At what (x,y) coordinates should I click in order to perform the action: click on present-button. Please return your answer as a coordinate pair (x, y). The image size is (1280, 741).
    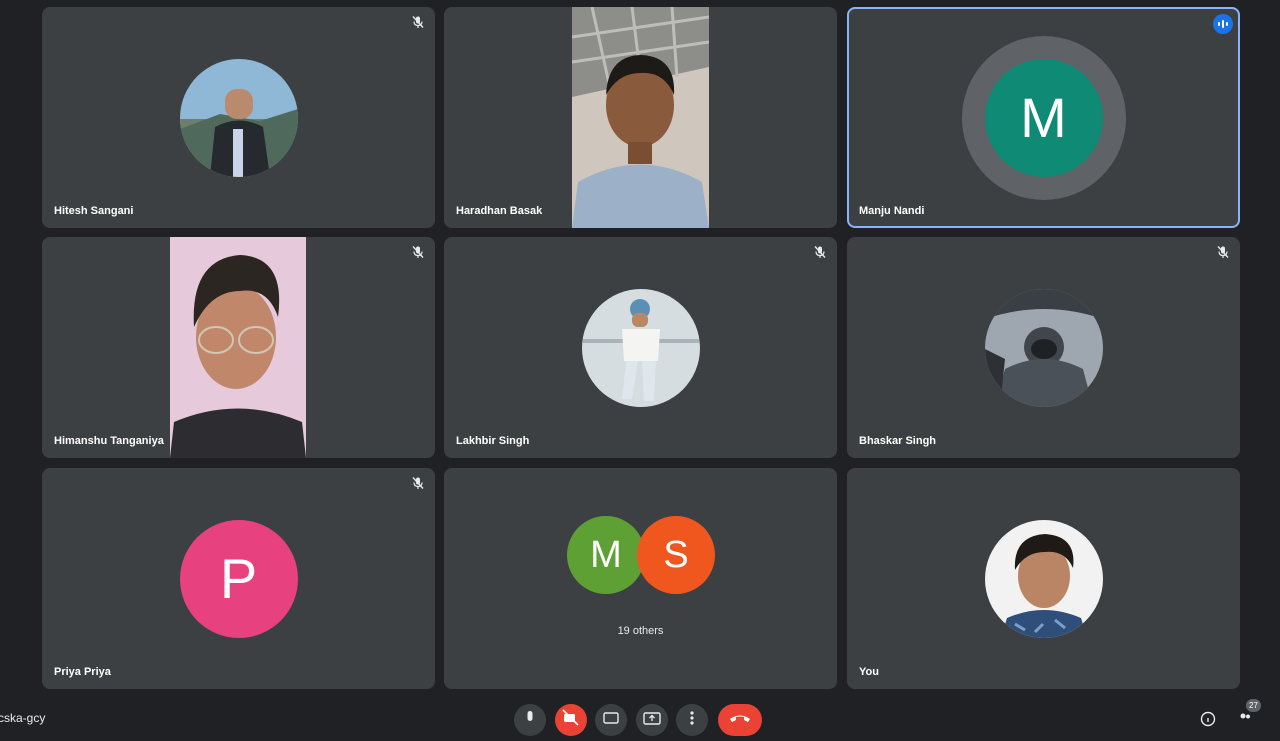
    Looking at the image, I should click on (652, 720).